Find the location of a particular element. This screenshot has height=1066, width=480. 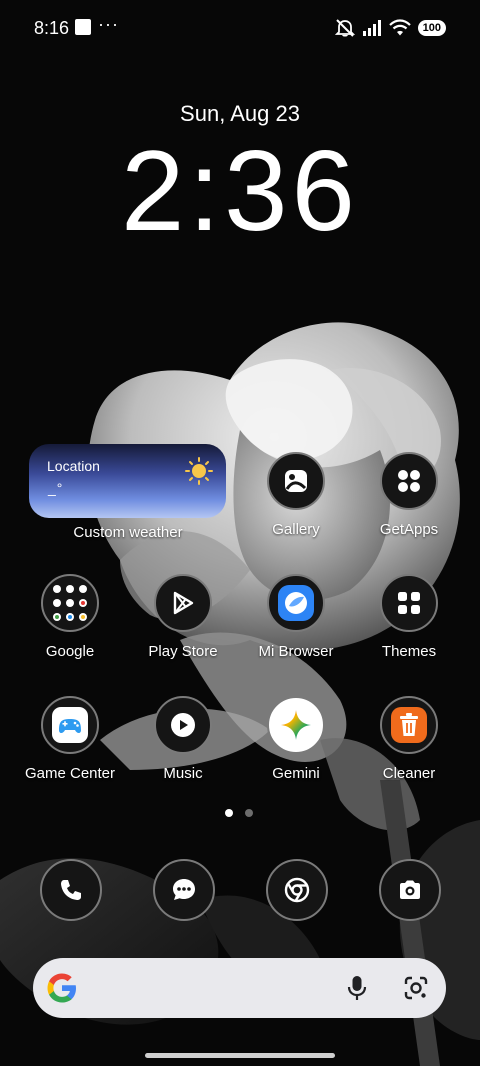

google-folder-icon is located at coordinates (70, 603).